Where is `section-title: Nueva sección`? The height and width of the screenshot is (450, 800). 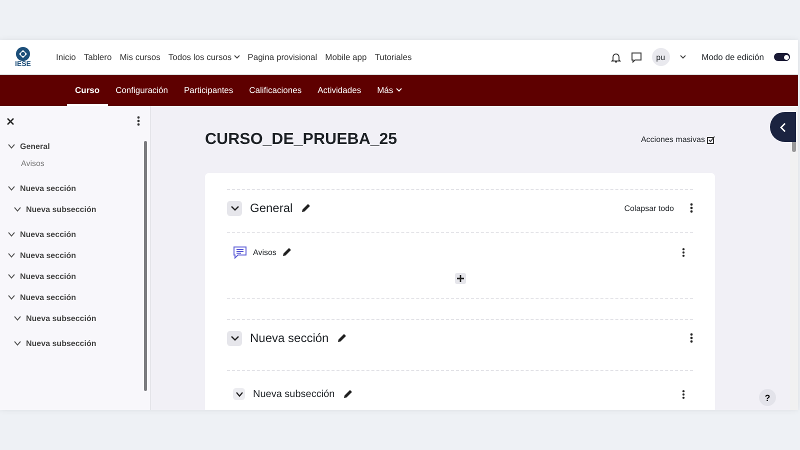 section-title: Nueva sección is located at coordinates (289, 338).